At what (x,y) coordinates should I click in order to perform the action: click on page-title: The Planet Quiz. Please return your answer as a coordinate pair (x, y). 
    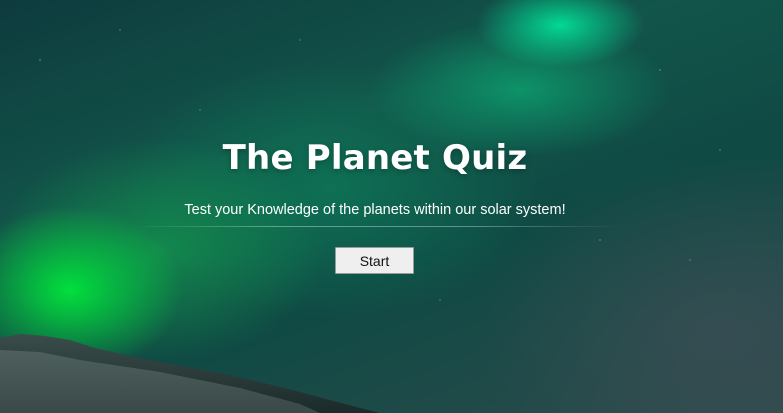
    Looking at the image, I should click on (375, 158).